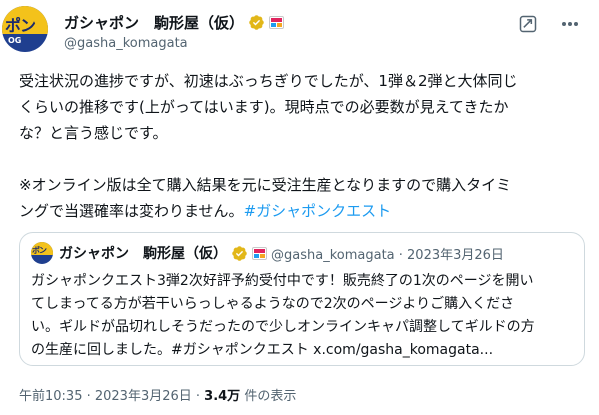 This screenshot has width=599, height=415. What do you see at coordinates (111, 396) in the screenshot?
I see `tweet-timestamp: 午前10:35 · 2023年3月26日 ·` at bounding box center [111, 396].